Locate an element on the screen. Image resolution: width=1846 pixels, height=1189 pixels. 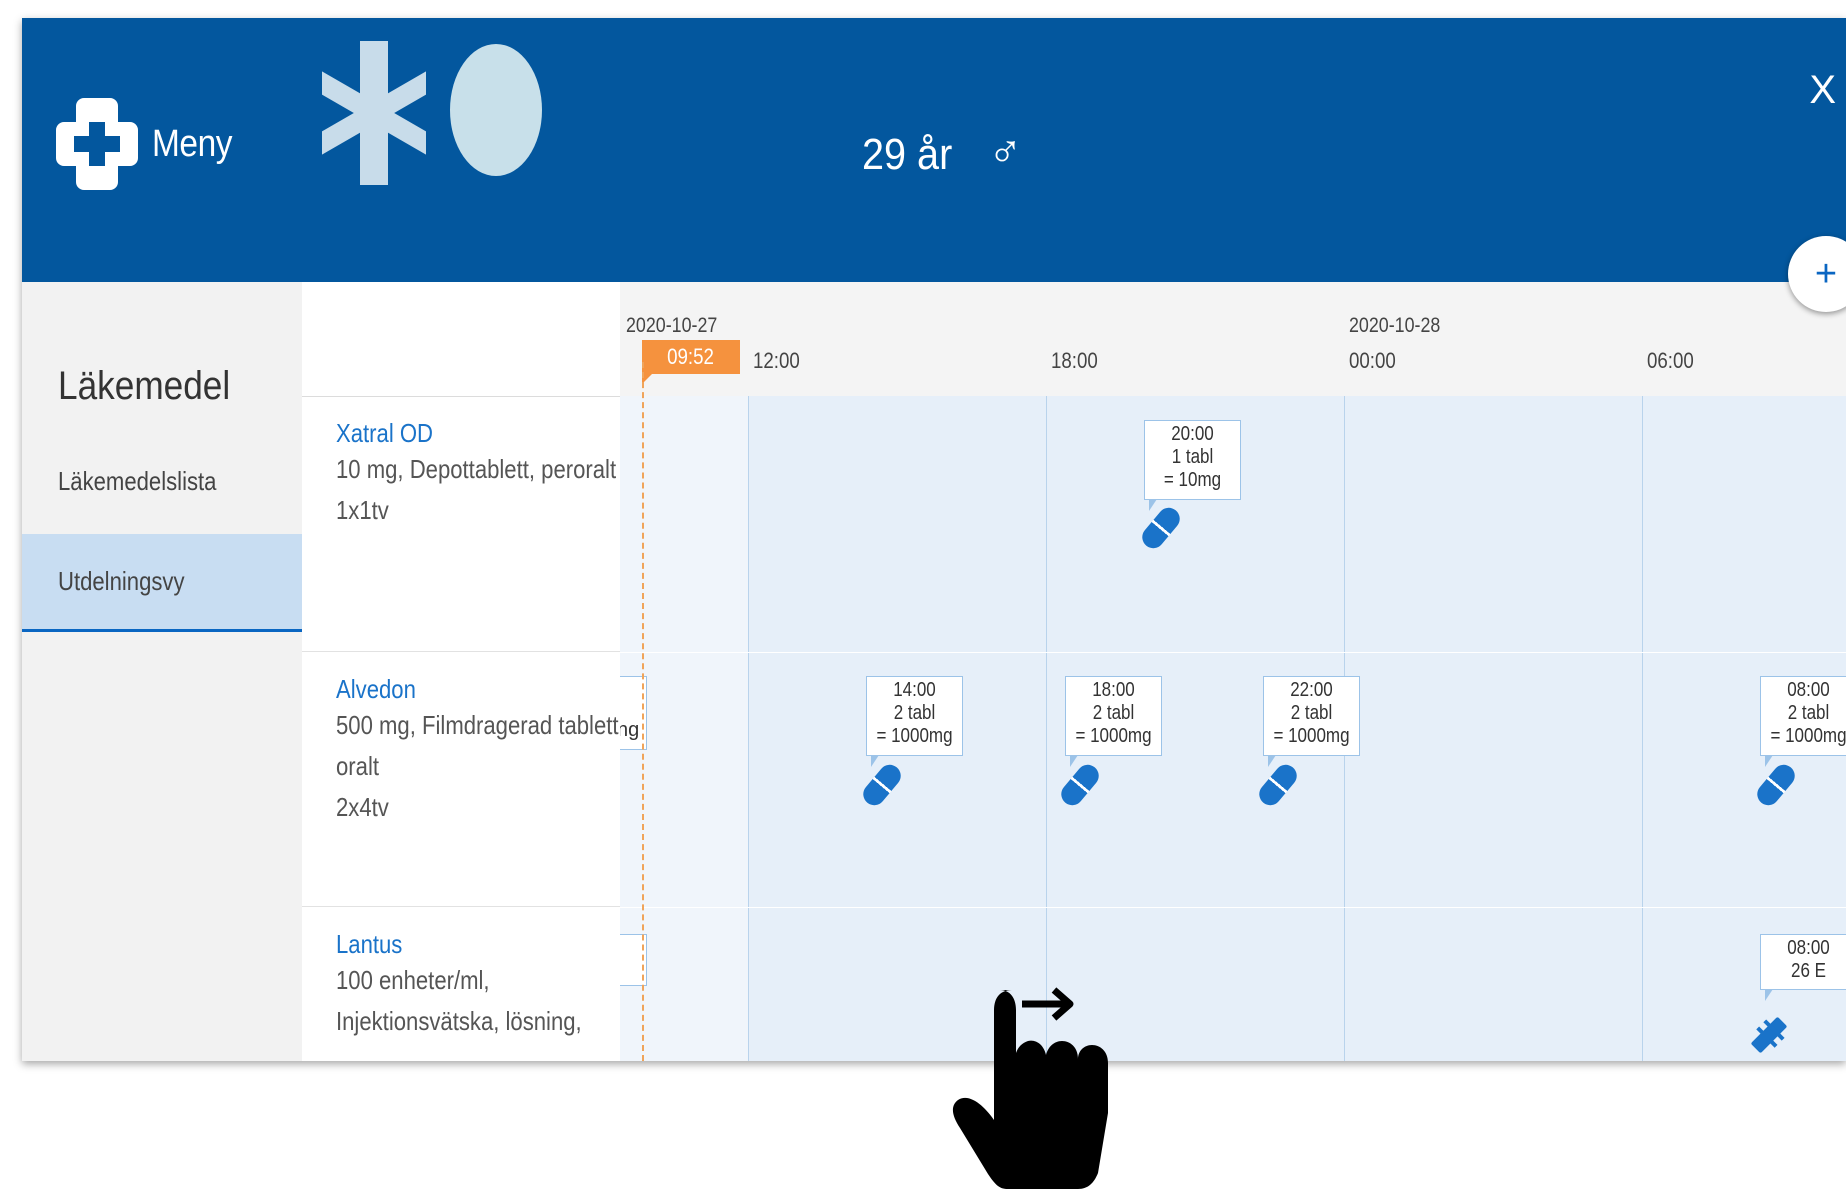
sidebar-item-label: Läkemedelslista is located at coordinates (137, 480).